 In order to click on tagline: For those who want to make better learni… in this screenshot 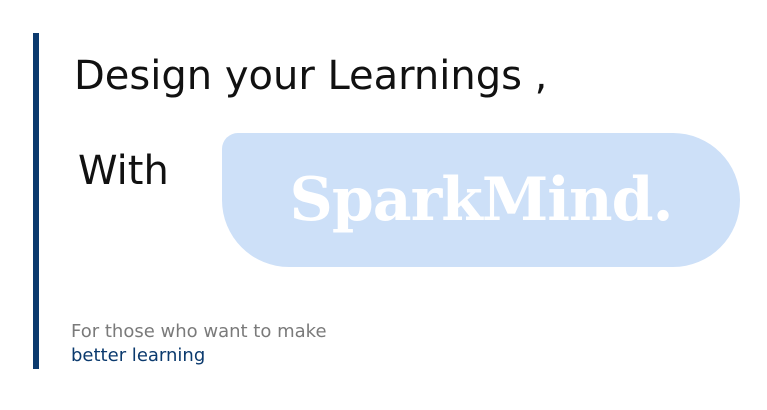, I will do `click(199, 344)`.